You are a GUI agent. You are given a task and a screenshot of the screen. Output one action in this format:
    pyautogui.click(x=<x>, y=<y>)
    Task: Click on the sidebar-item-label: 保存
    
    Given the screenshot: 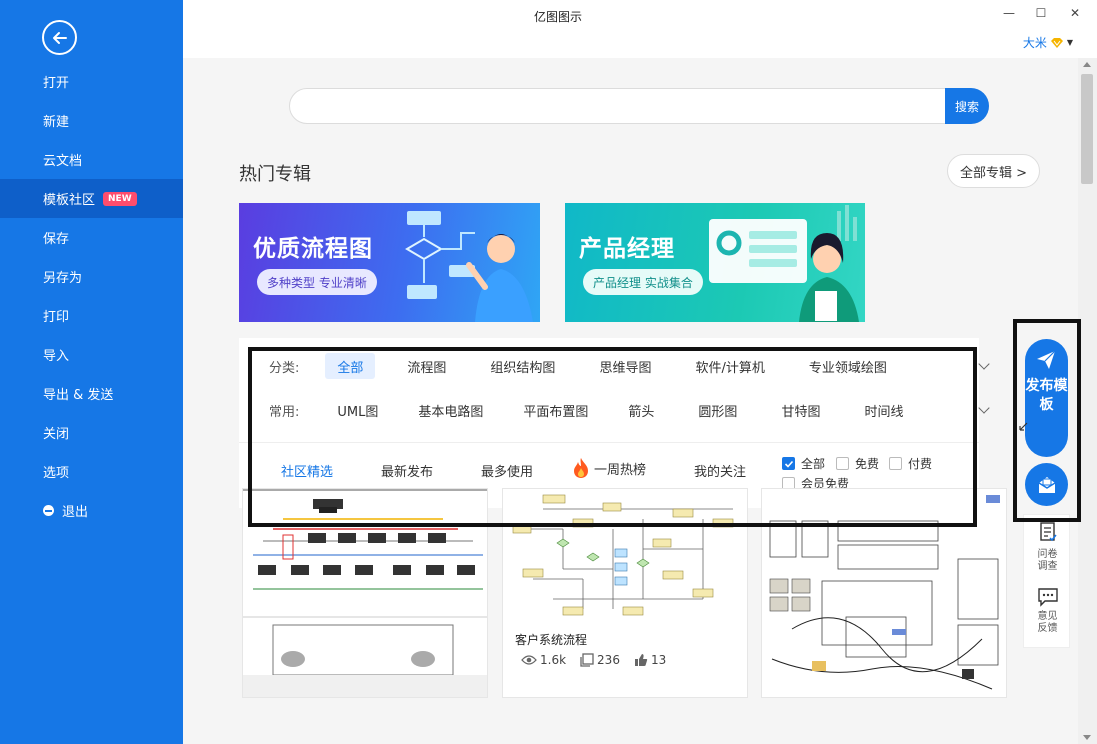 What is the action you would take?
    pyautogui.click(x=56, y=239)
    